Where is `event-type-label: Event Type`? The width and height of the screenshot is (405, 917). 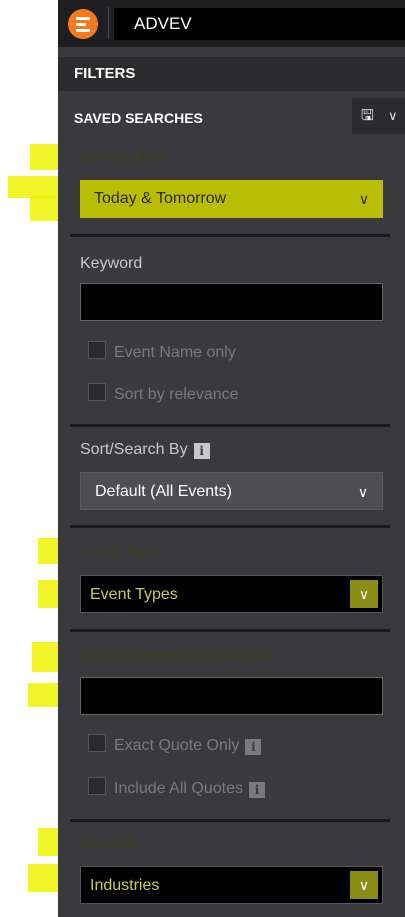 event-type-label: Event Type is located at coordinates (120, 552).